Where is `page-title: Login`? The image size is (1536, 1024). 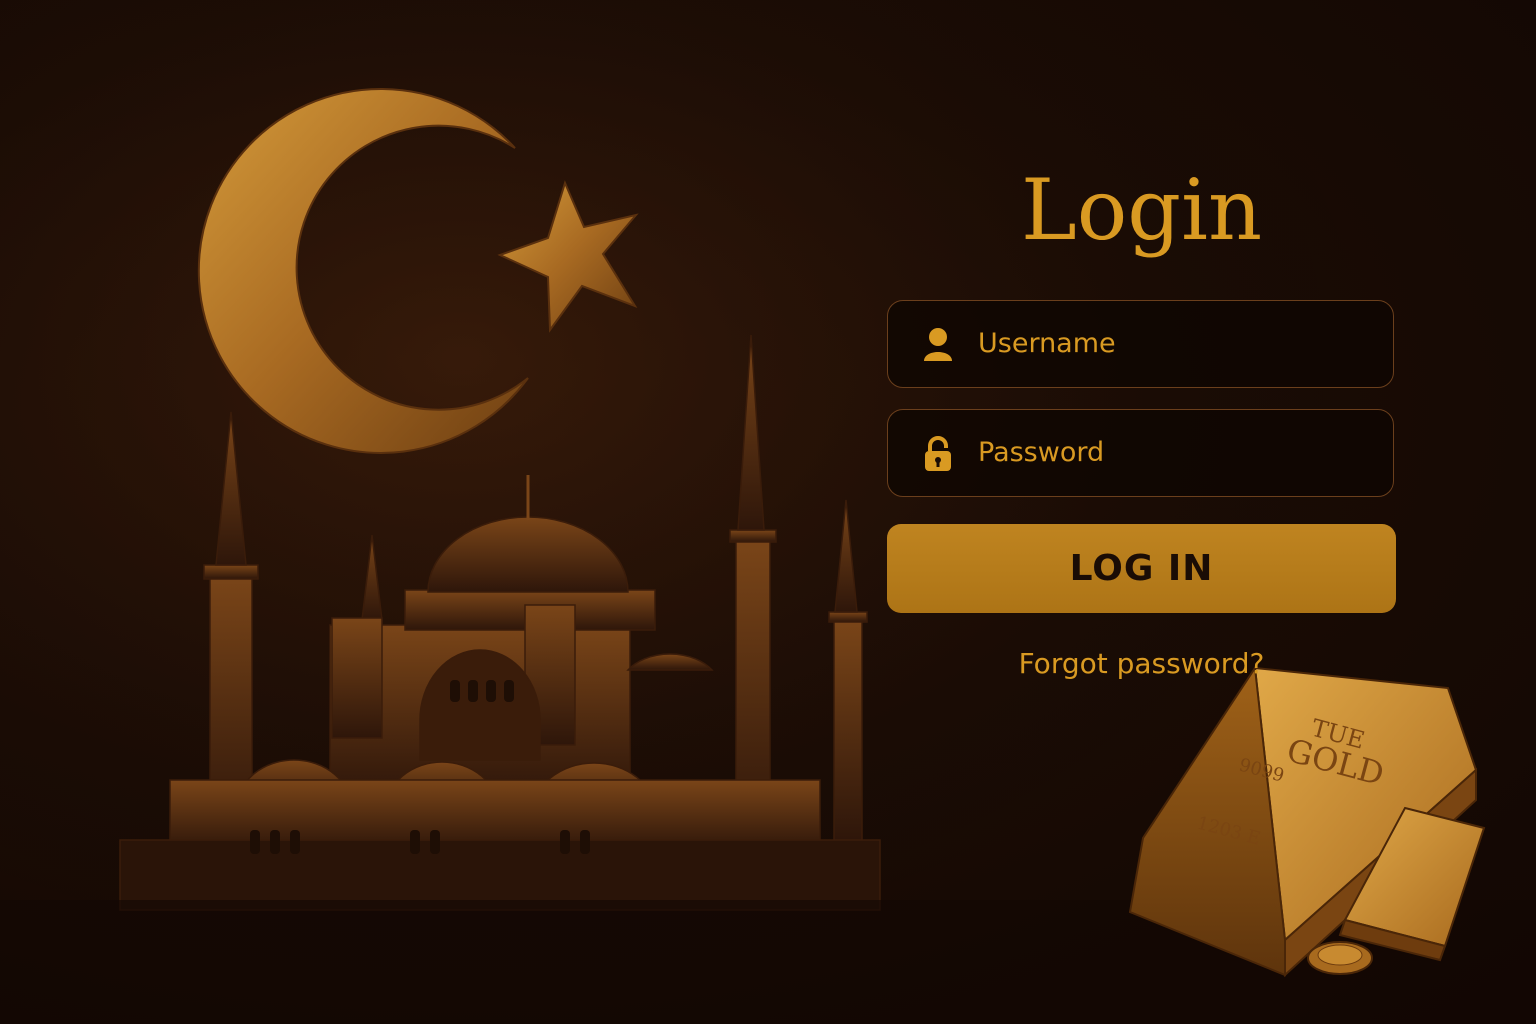 page-title: Login is located at coordinates (1141, 210).